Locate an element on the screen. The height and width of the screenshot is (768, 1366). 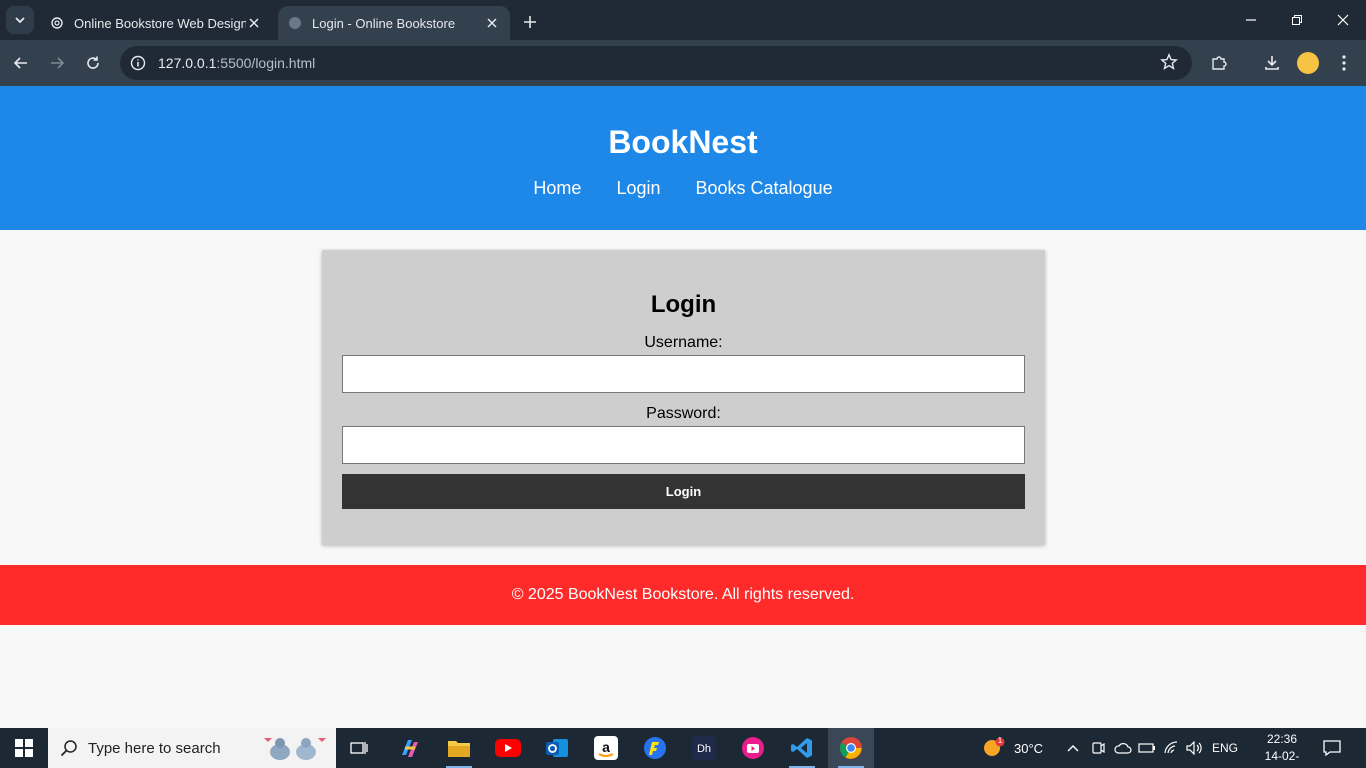
chatgpt-icon is located at coordinates (57, 23).